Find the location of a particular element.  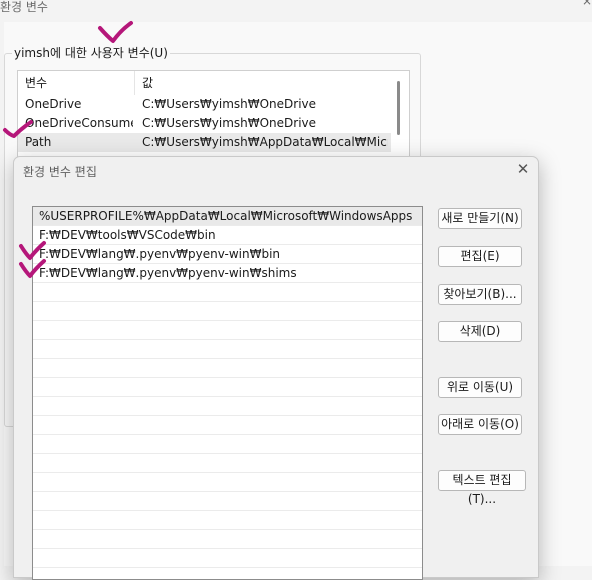

variable-name: OneDrive is located at coordinates (53, 104).